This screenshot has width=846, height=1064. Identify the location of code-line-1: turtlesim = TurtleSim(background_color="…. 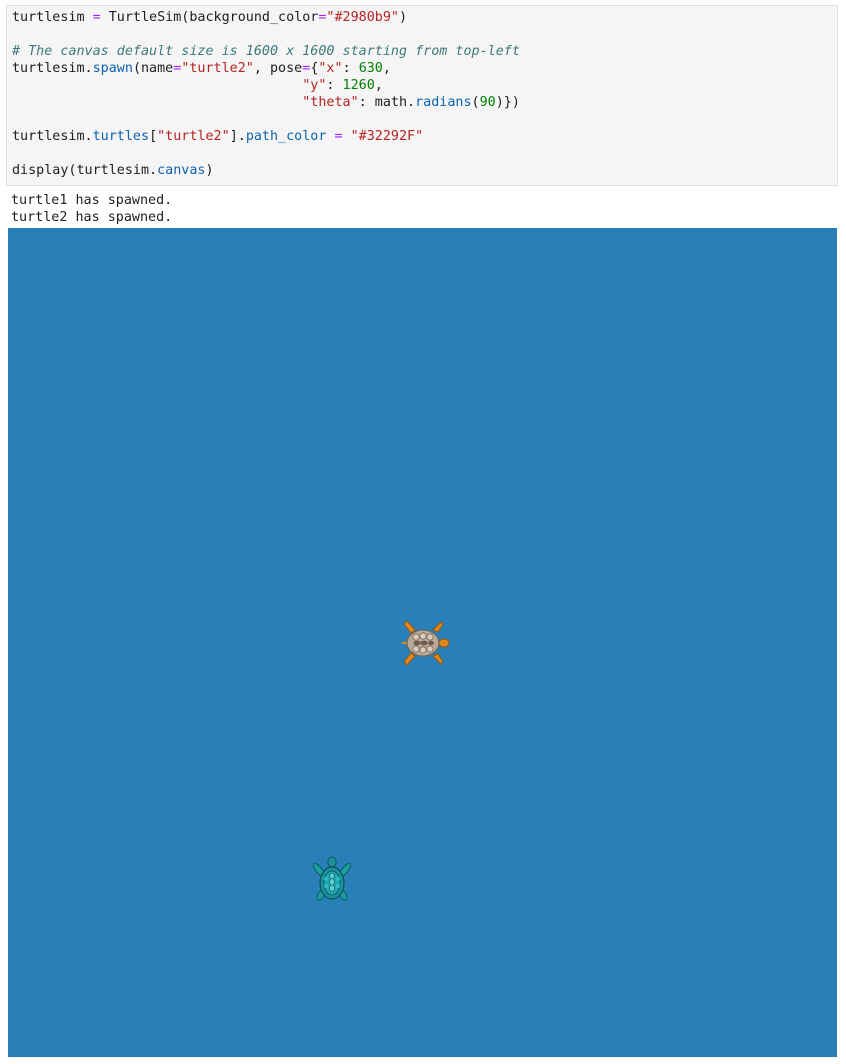
(210, 17).